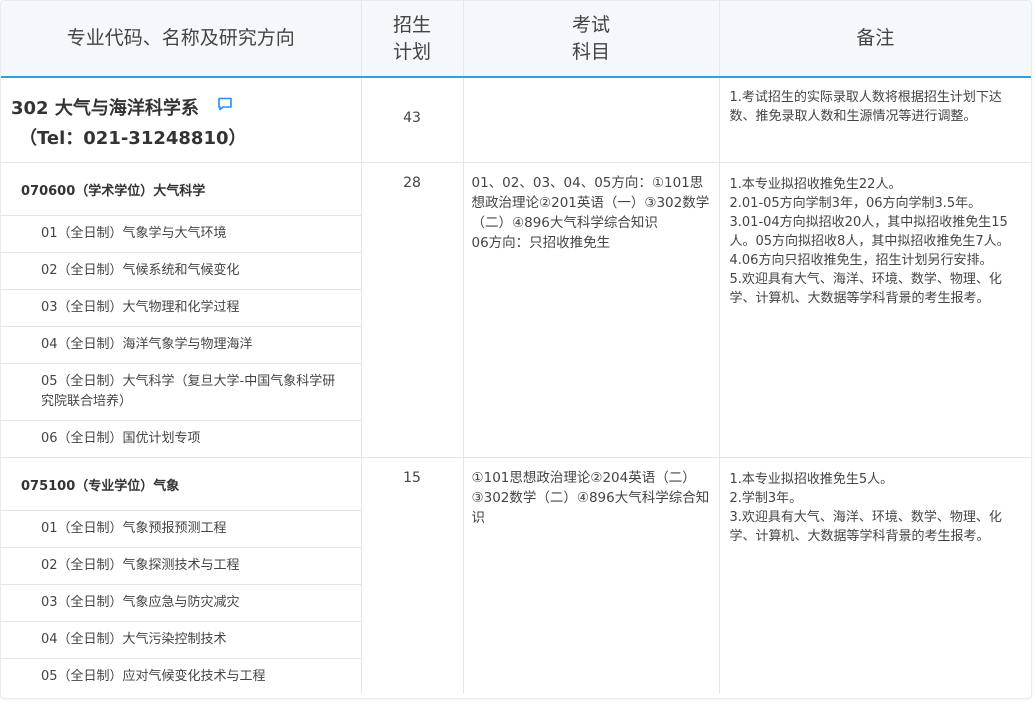 The width and height of the screenshot is (1035, 709). What do you see at coordinates (181, 602) in the screenshot?
I see `direction-item: 03（全日制）气象应急与防灾减灾` at bounding box center [181, 602].